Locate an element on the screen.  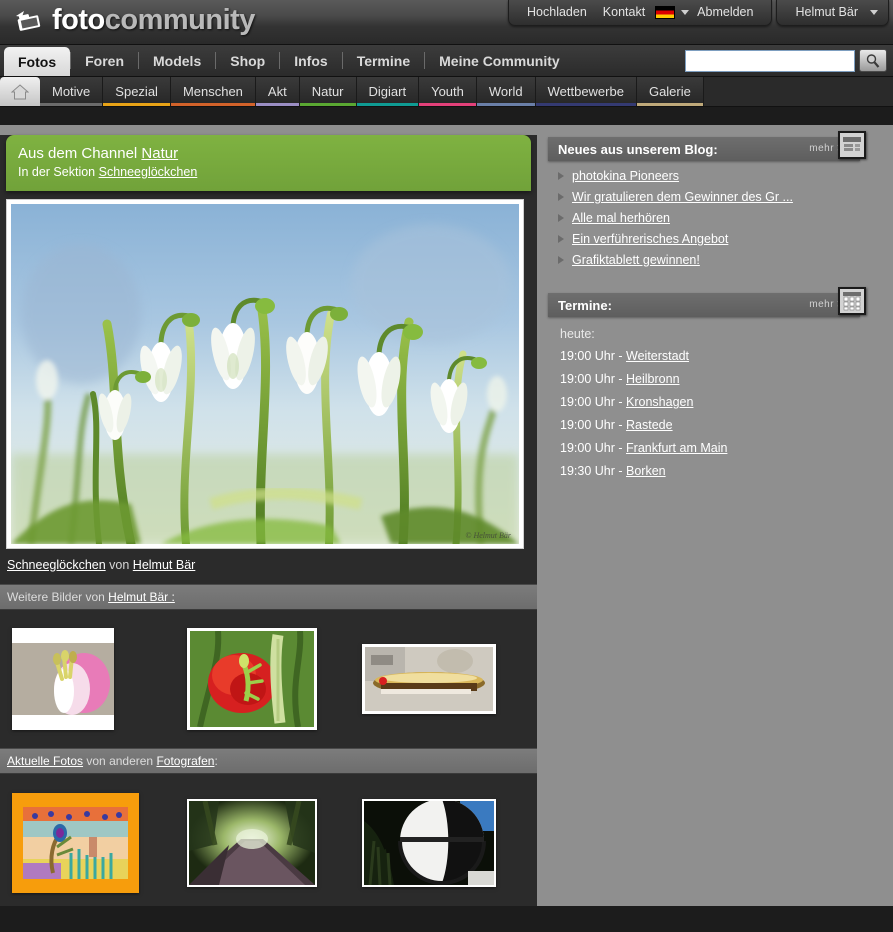
subnav-underline-akt is located at coordinates (277, 104).